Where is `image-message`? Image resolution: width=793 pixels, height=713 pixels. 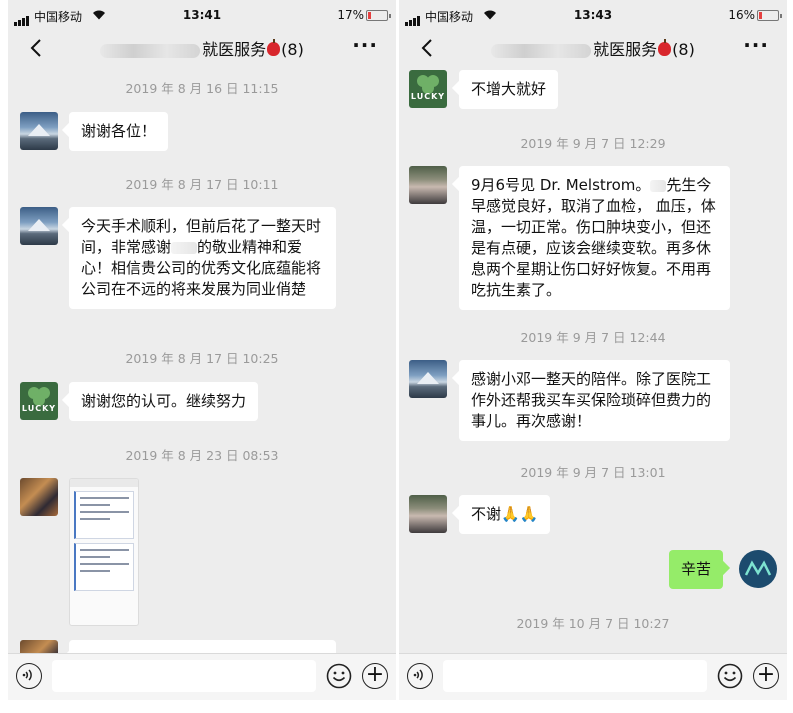 image-message is located at coordinates (104, 552).